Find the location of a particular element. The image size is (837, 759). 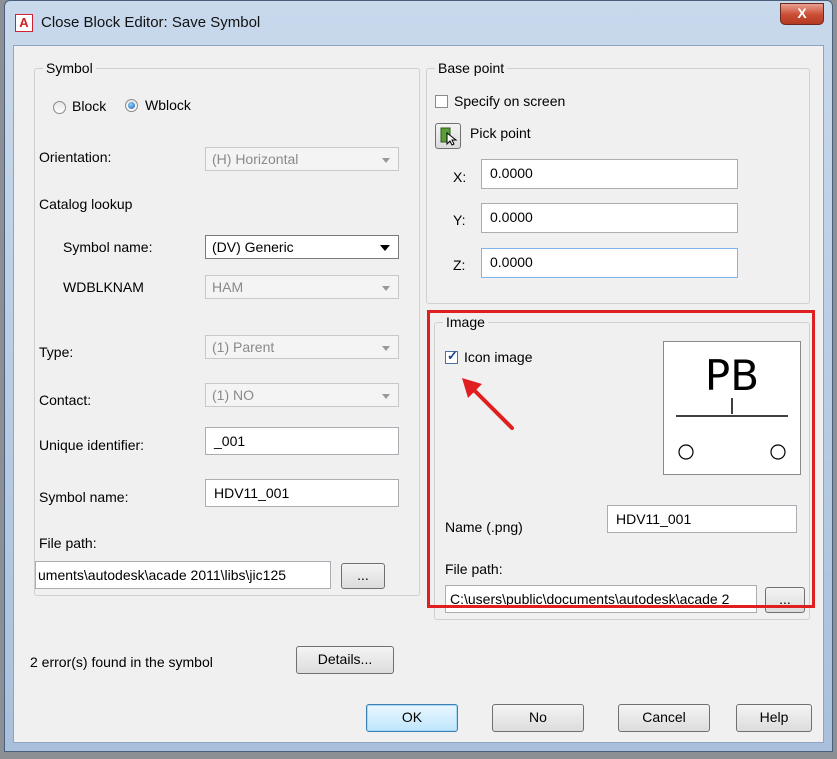

specify-on-screen-checkbox is located at coordinates (441, 101).